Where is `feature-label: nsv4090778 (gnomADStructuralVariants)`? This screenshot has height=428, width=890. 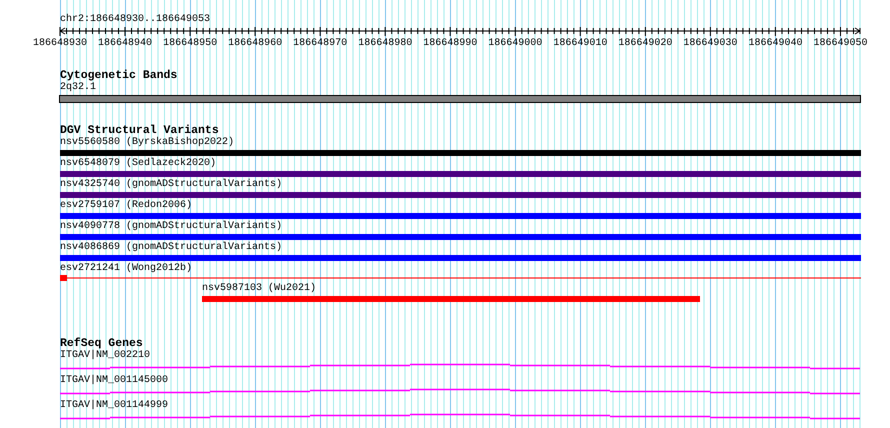
feature-label: nsv4090778 (gnomADStructuralVariants) is located at coordinates (172, 227).